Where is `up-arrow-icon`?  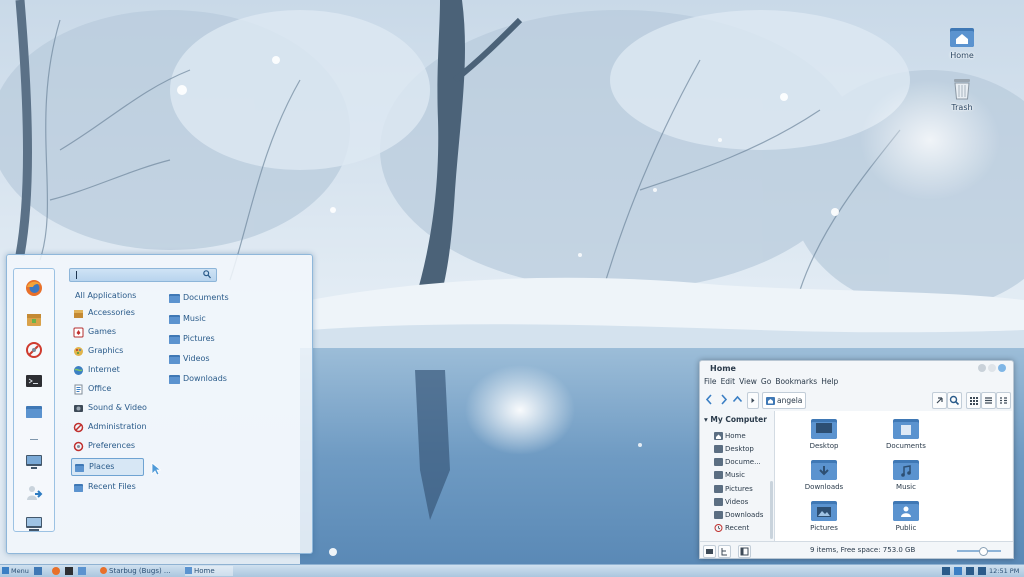
up-arrow-icon is located at coordinates (737, 399).